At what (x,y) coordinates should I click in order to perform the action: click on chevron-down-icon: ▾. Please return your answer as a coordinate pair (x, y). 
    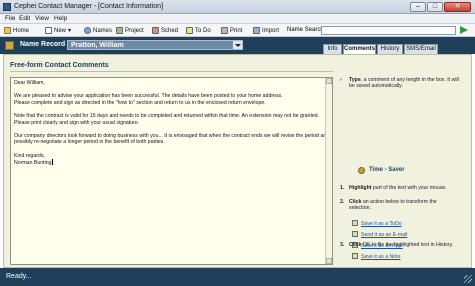
    Looking at the image, I should click on (70, 31).